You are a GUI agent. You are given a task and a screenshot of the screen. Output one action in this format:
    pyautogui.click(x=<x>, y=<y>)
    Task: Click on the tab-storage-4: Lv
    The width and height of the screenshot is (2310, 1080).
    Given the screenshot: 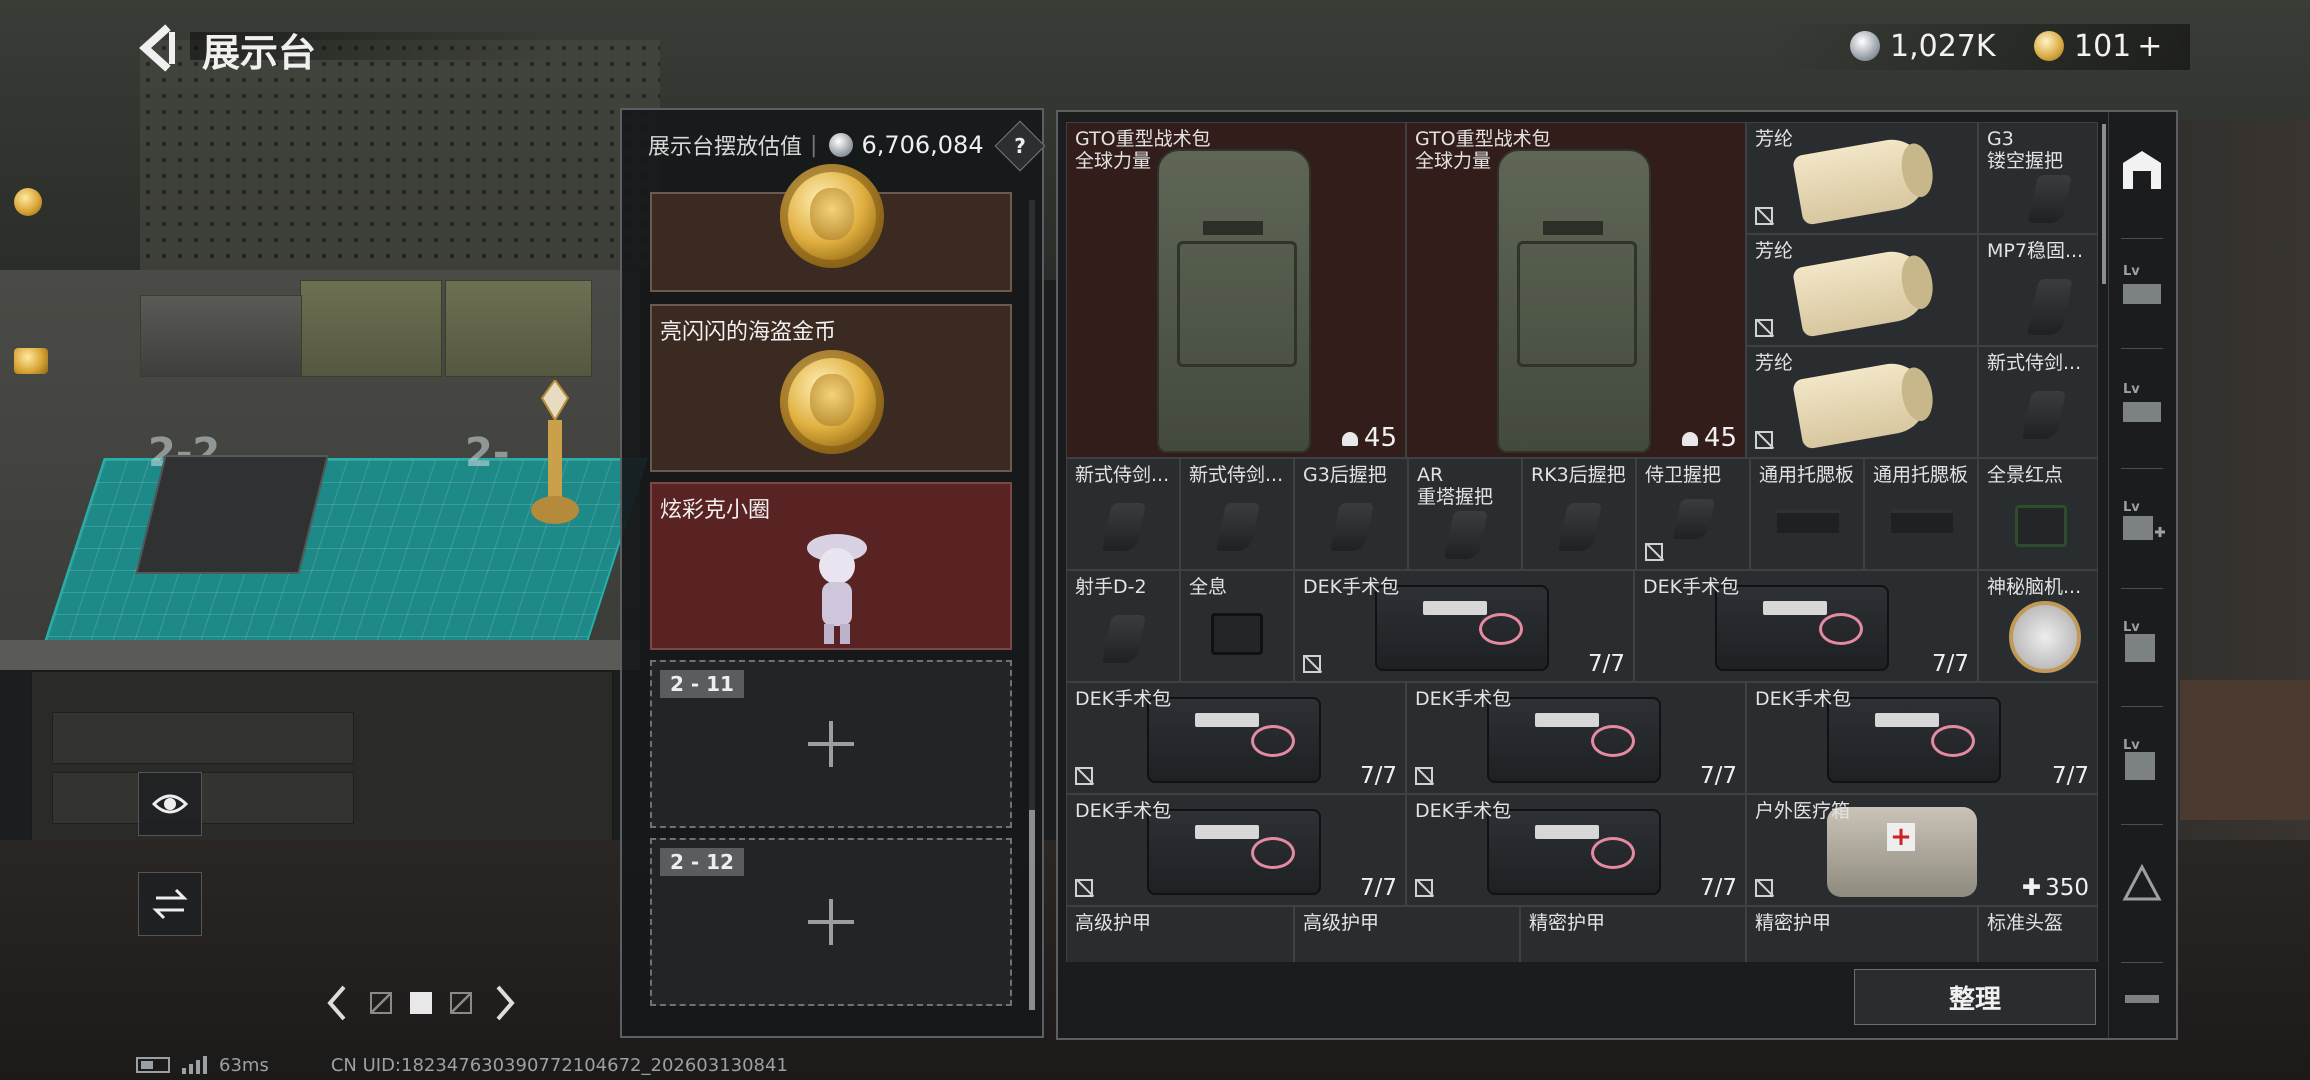 What is the action you would take?
    pyautogui.click(x=2142, y=646)
    